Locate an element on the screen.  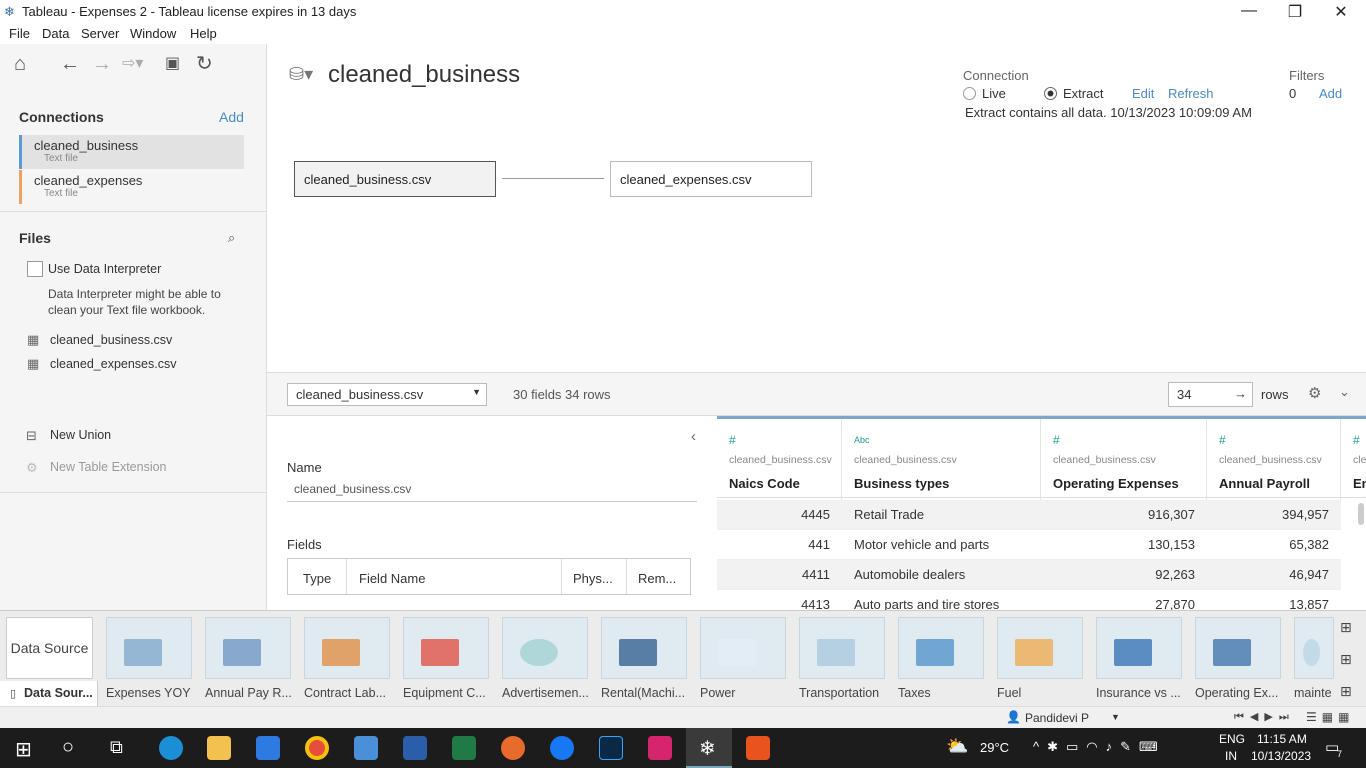
sheet-tab-label: Transportation is located at coordinates (845, 693).